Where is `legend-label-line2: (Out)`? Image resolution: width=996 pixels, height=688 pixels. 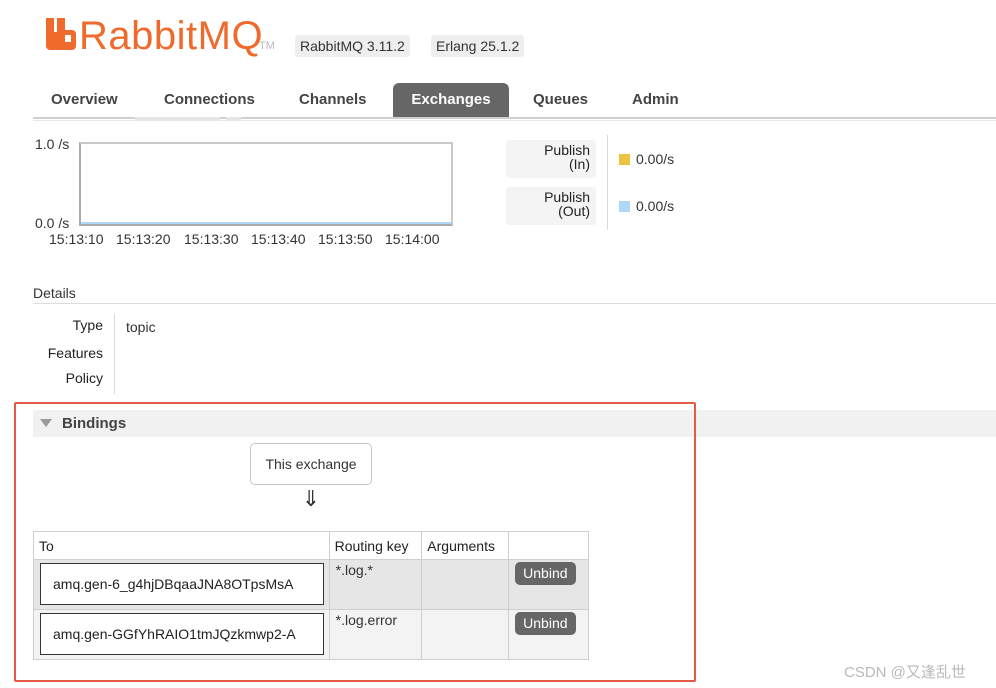 legend-label-line2: (Out) is located at coordinates (574, 211).